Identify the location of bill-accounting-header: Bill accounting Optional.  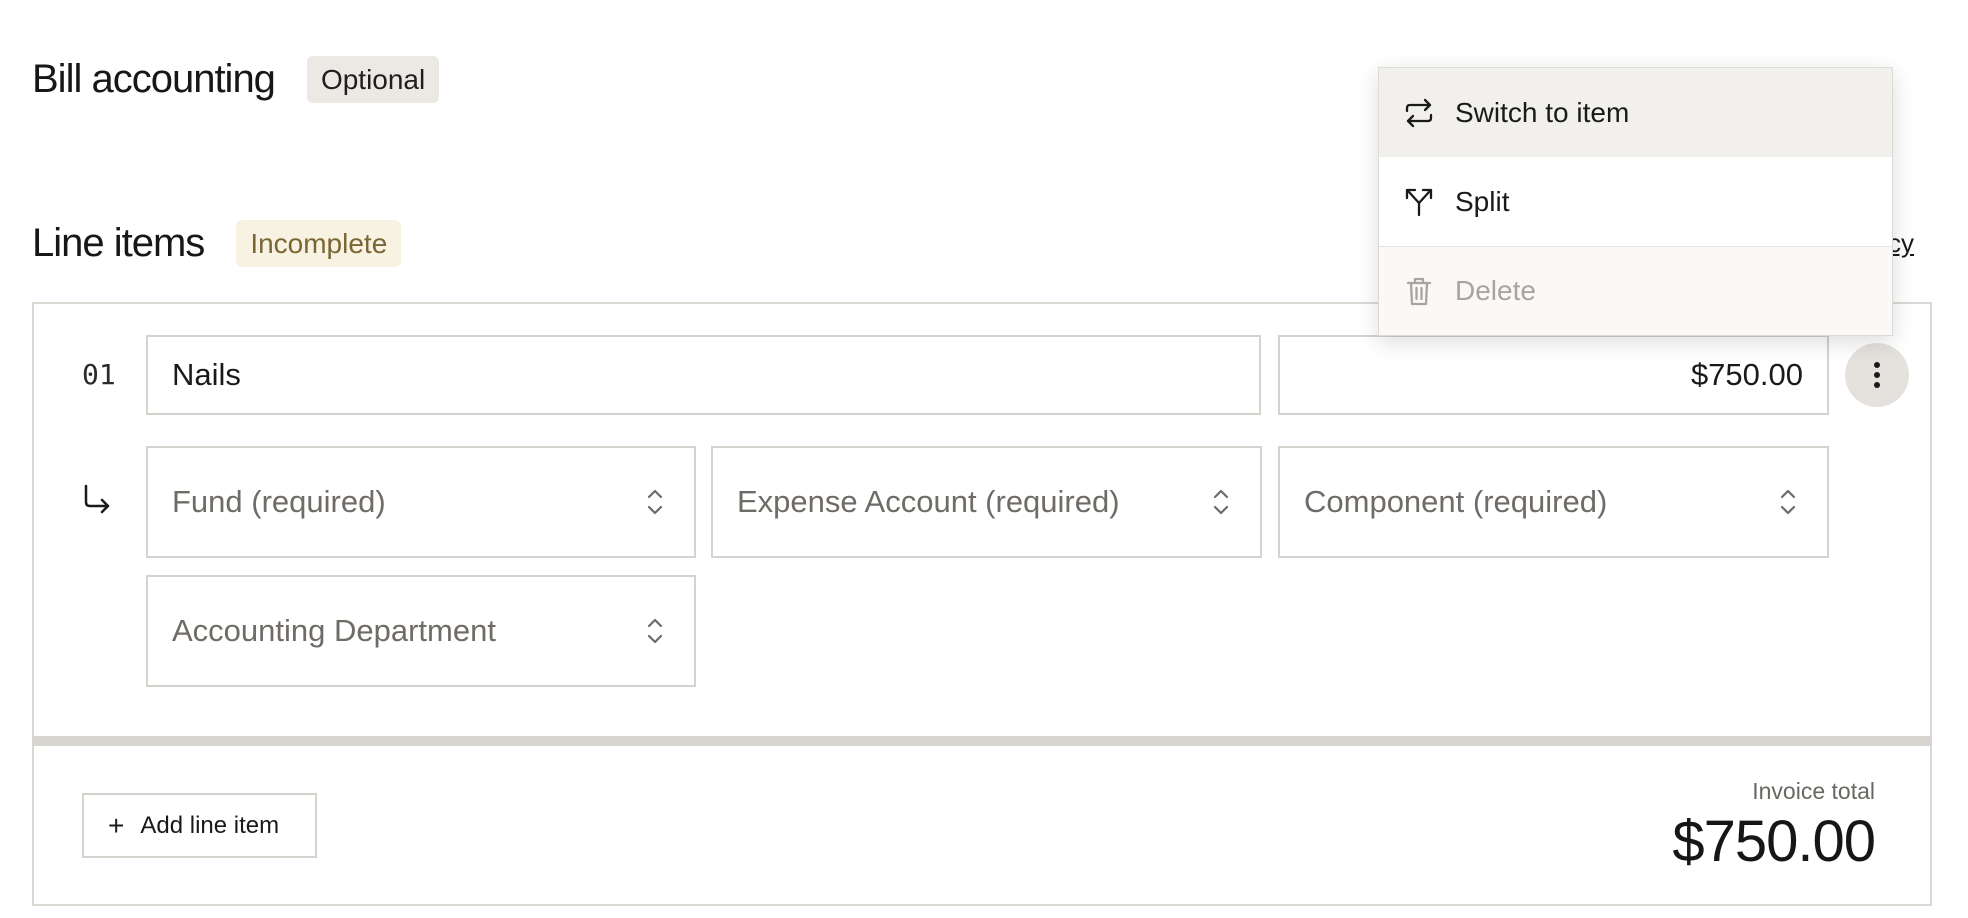
(236, 79).